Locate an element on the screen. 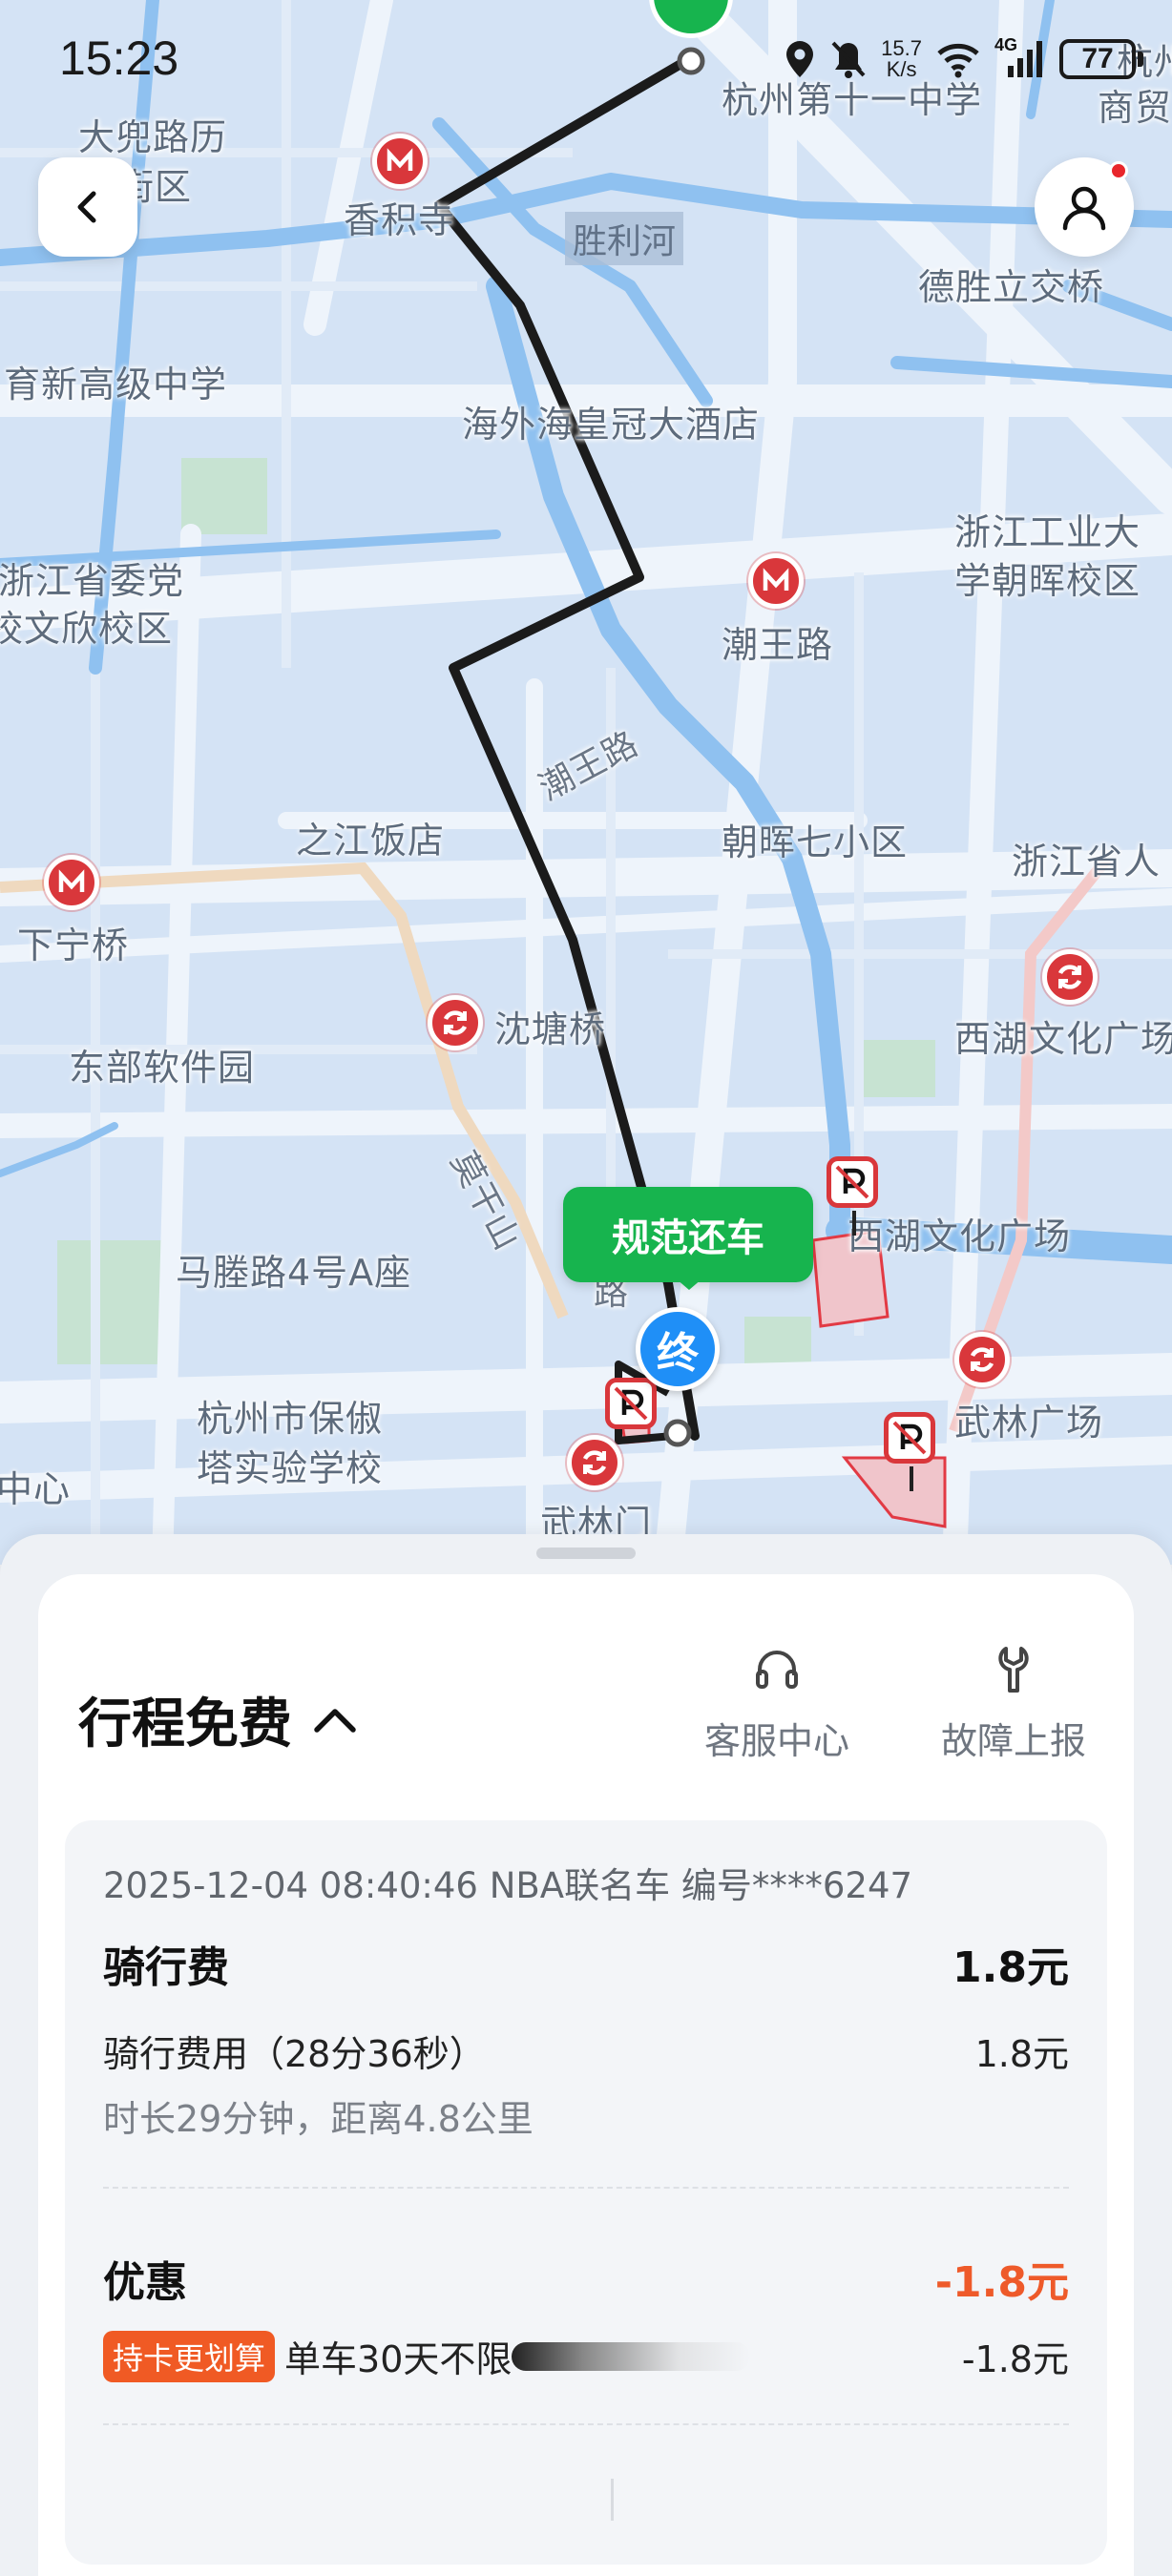 This screenshot has height=2576, width=1172. chevron-left-icon is located at coordinates (86, 207).